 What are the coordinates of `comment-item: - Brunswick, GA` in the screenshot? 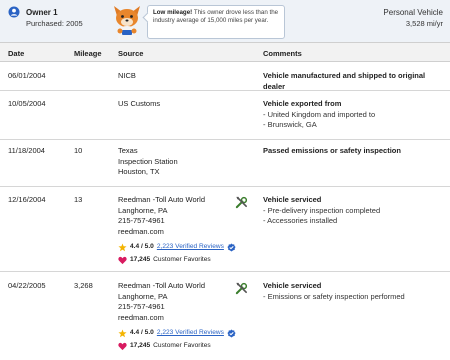 It's located at (290, 124).